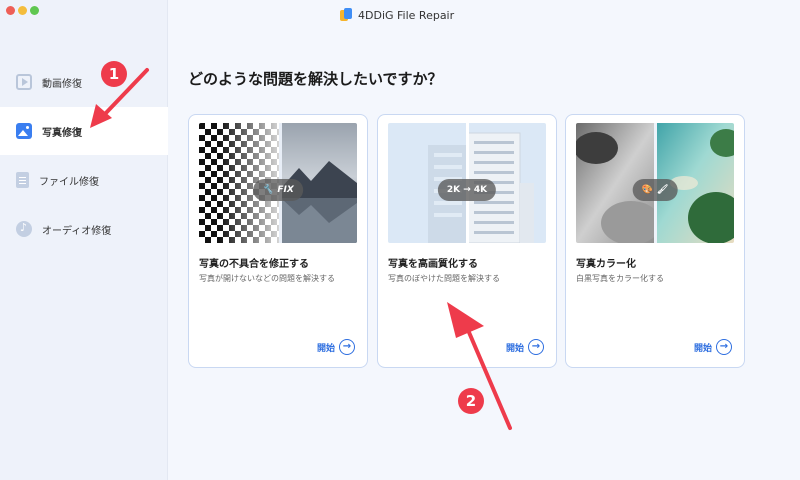 The image size is (800, 480). What do you see at coordinates (114, 74) in the screenshot?
I see `step-1-marker: 1` at bounding box center [114, 74].